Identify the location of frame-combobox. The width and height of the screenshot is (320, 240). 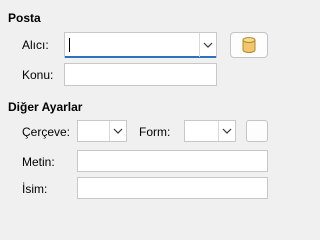
(102, 131).